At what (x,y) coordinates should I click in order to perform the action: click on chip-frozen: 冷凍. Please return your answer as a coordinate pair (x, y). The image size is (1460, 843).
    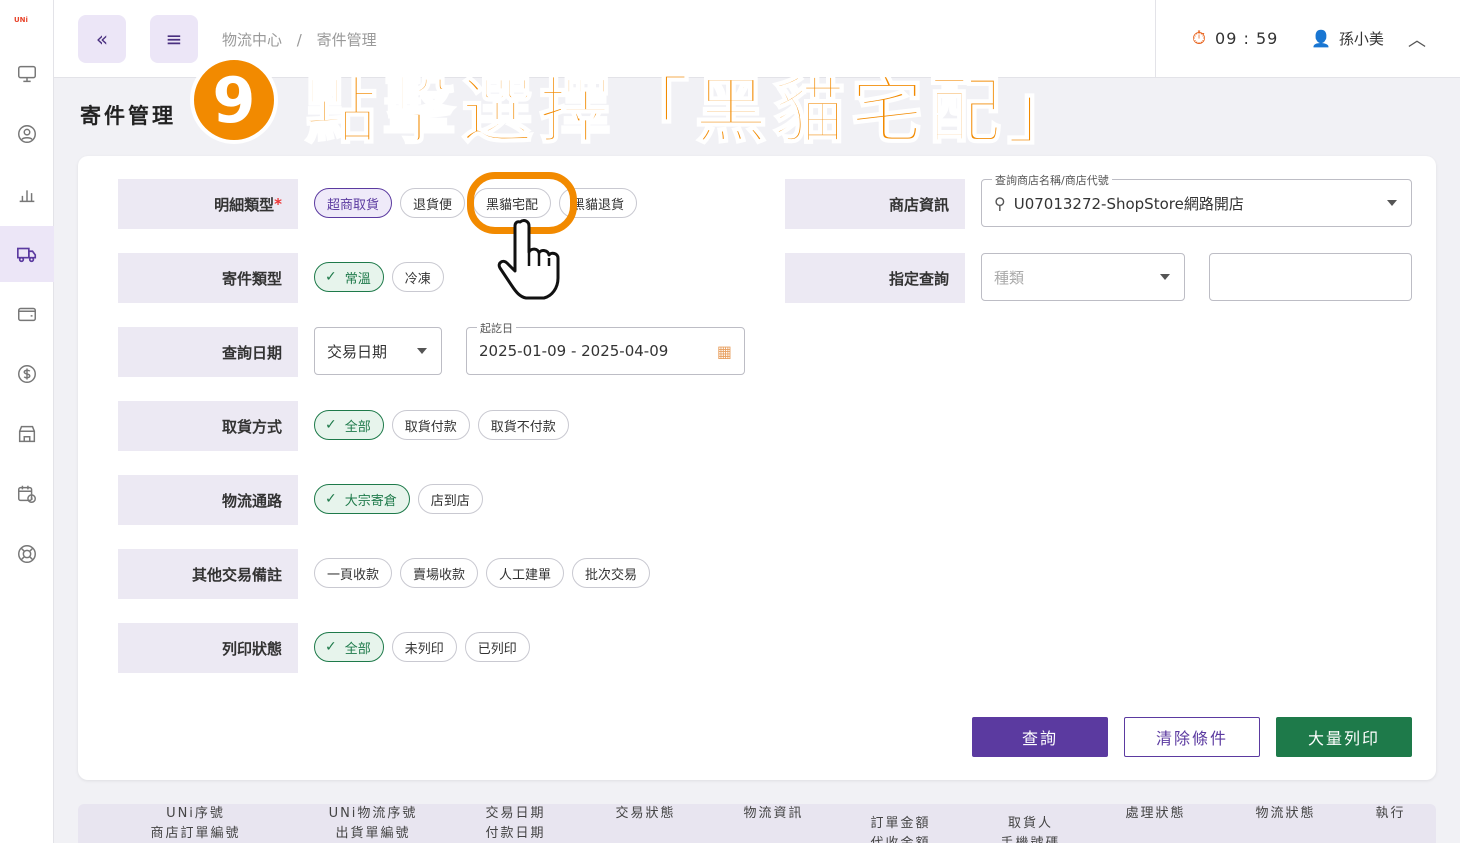
    Looking at the image, I should click on (417, 277).